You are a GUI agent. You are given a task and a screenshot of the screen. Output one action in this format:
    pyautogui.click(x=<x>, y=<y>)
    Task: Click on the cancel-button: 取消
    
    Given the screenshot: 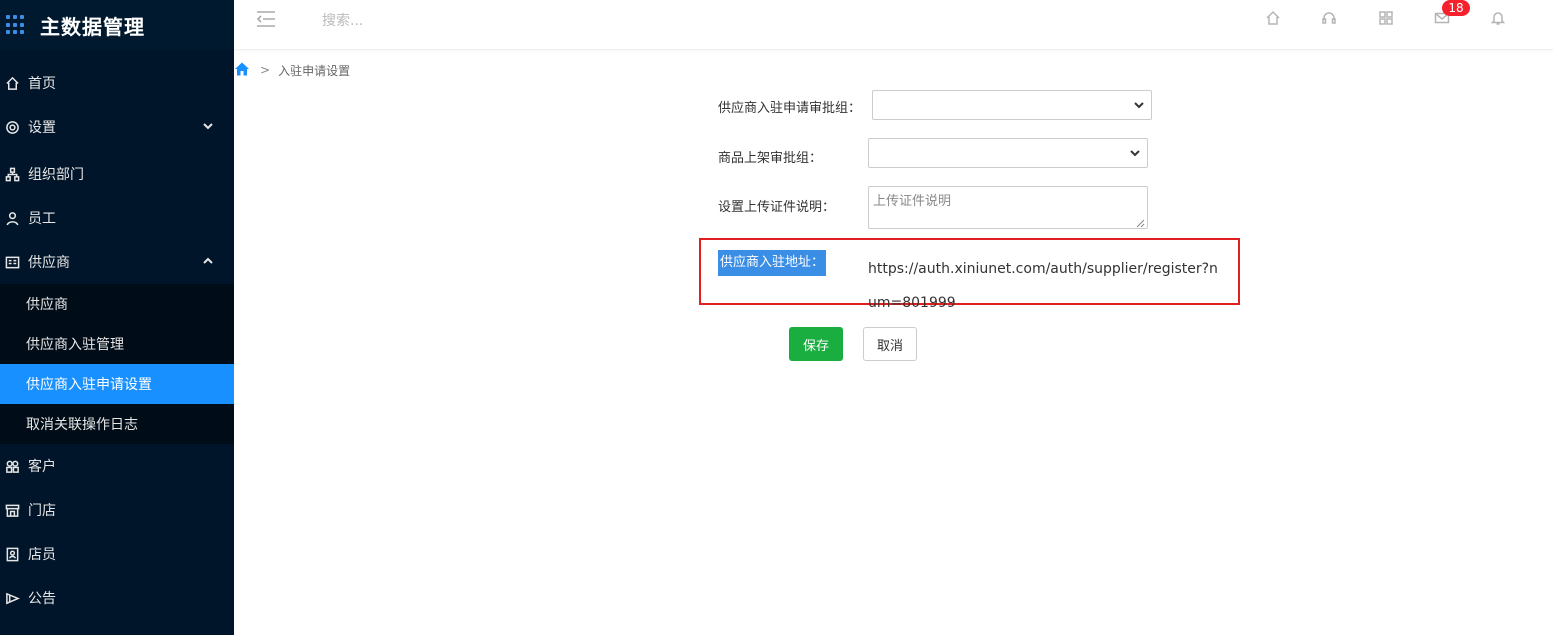 What is the action you would take?
    pyautogui.click(x=890, y=344)
    